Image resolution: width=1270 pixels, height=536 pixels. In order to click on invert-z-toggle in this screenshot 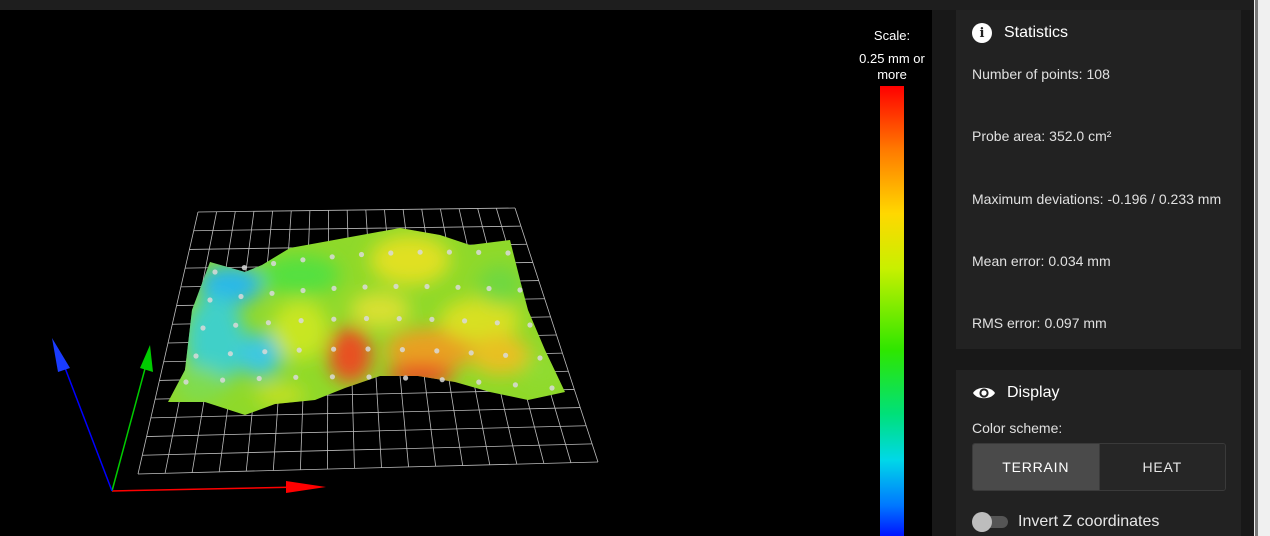, I will do `click(991, 522)`.